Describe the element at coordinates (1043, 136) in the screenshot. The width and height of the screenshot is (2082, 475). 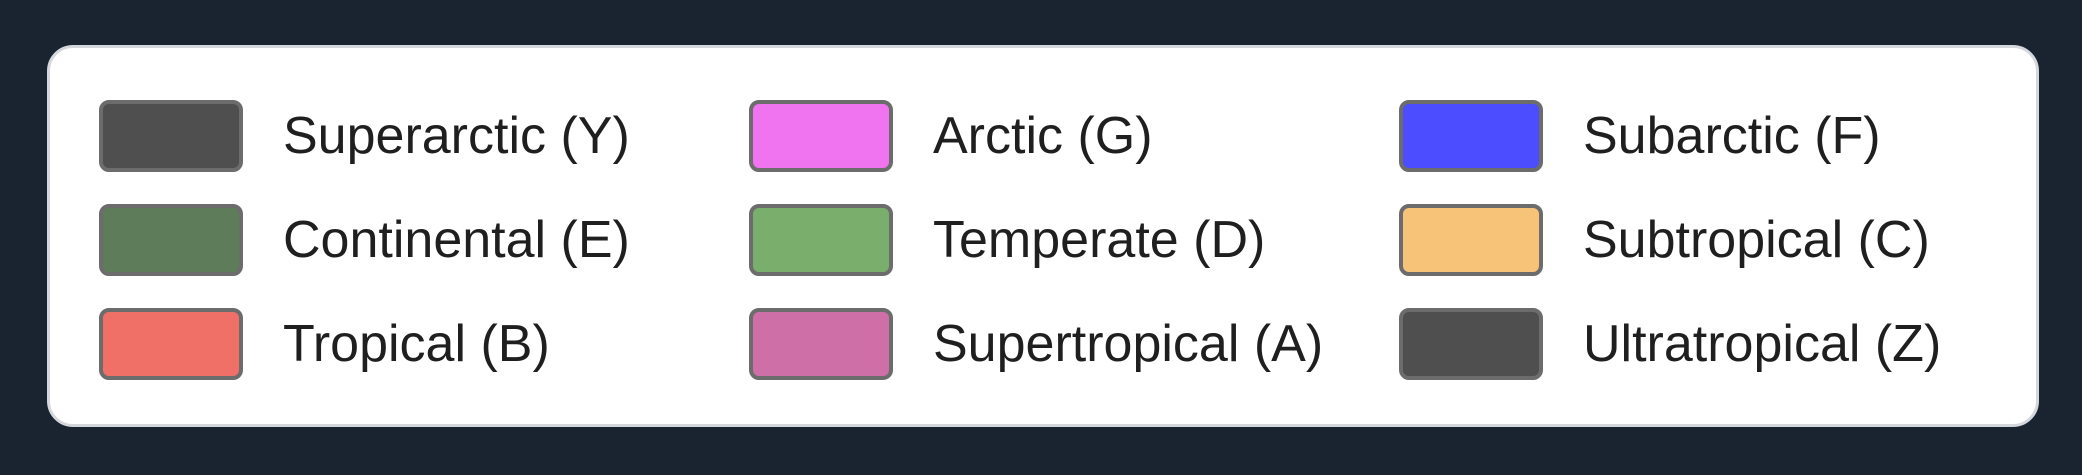
I see `legend-label-arctic: Arctic (G)` at that location.